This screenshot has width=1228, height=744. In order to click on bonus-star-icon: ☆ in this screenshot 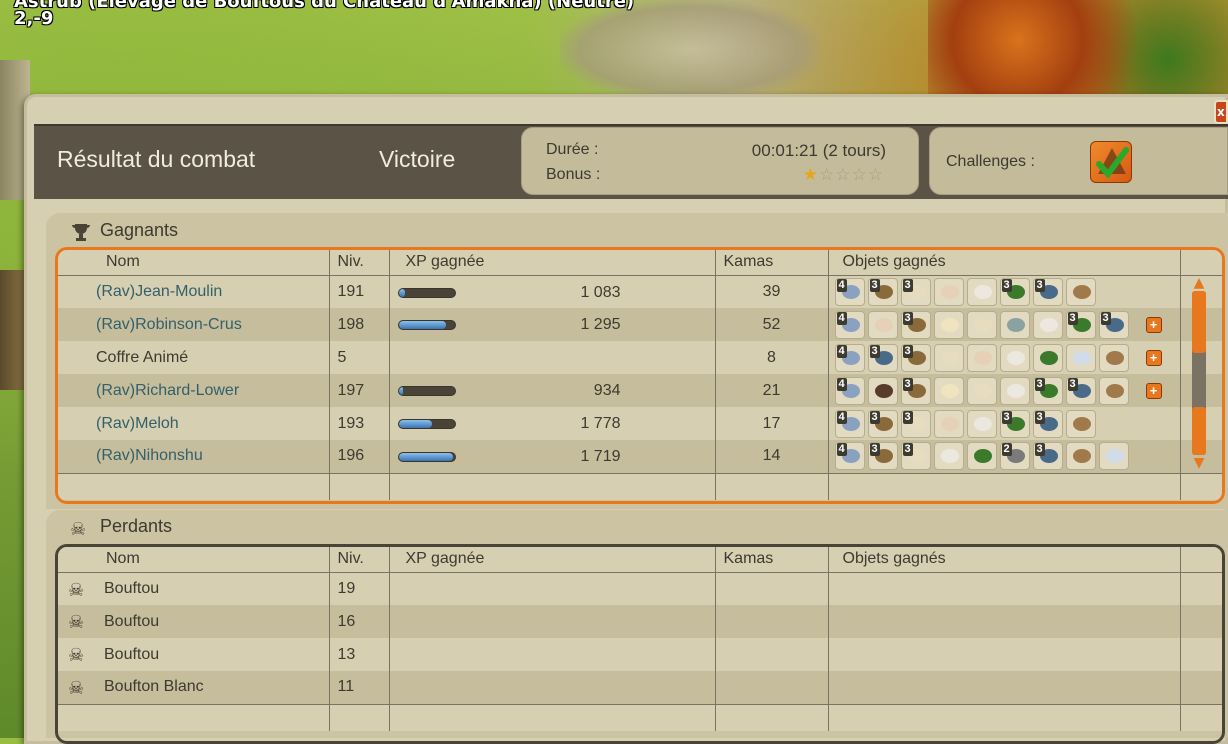, I will do `click(875, 175)`.